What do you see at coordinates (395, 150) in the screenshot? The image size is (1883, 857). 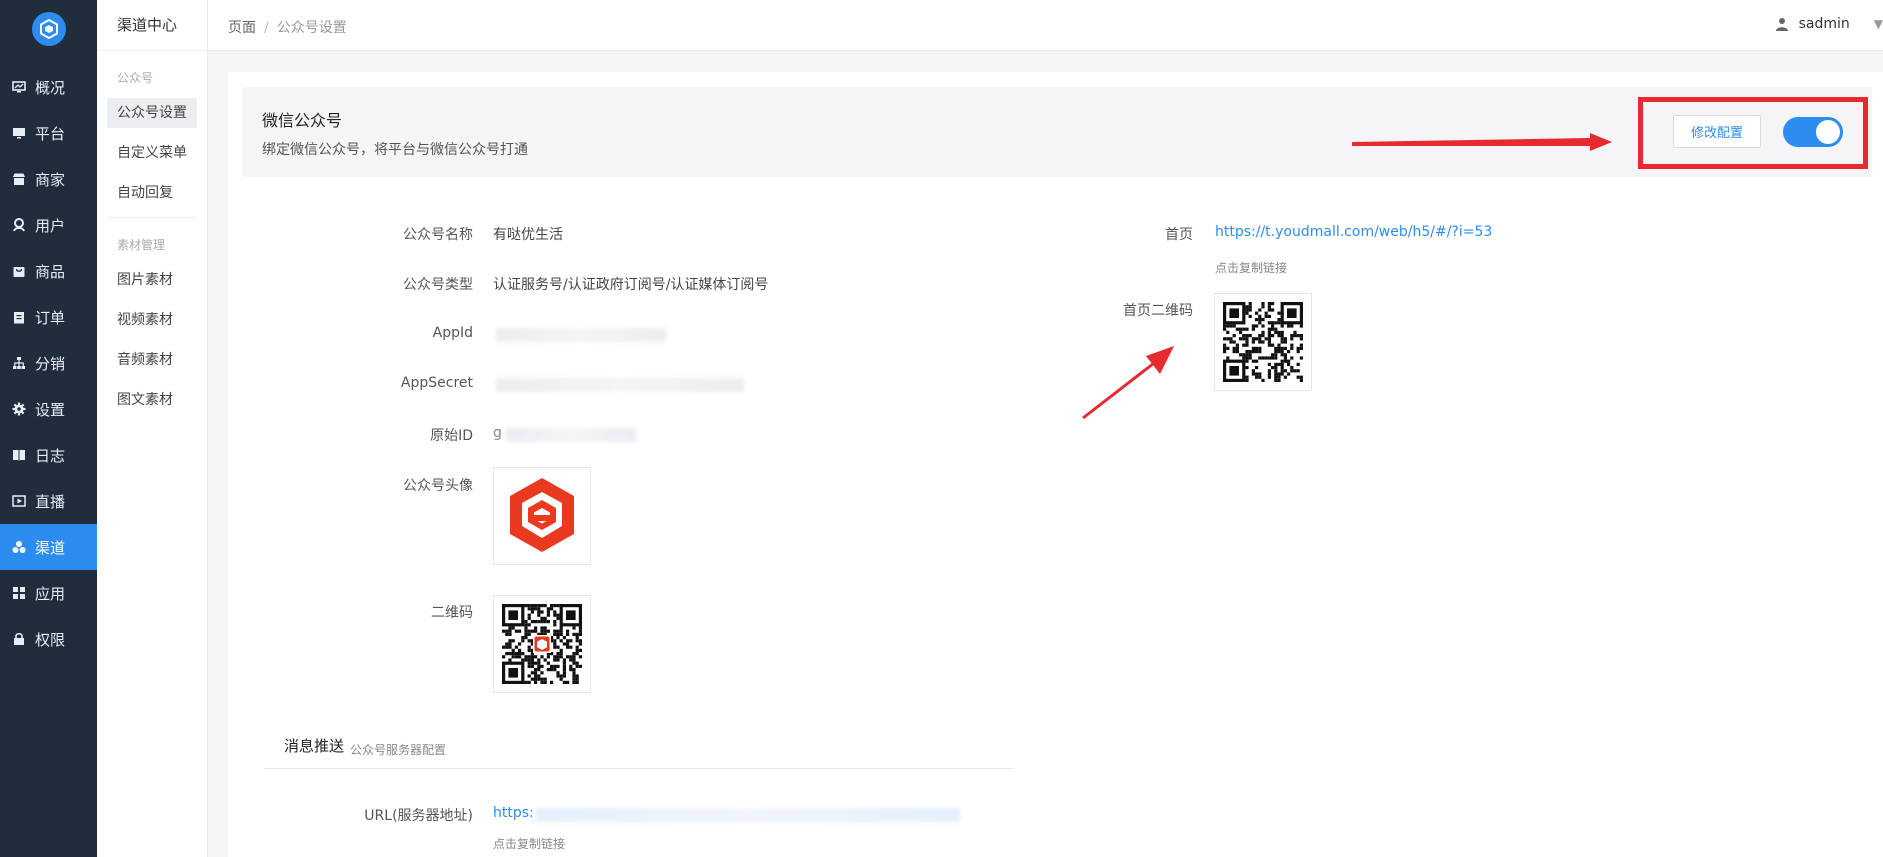 I see `card-description: 绑定微信公众号，将平台与微信公众号打通` at bounding box center [395, 150].